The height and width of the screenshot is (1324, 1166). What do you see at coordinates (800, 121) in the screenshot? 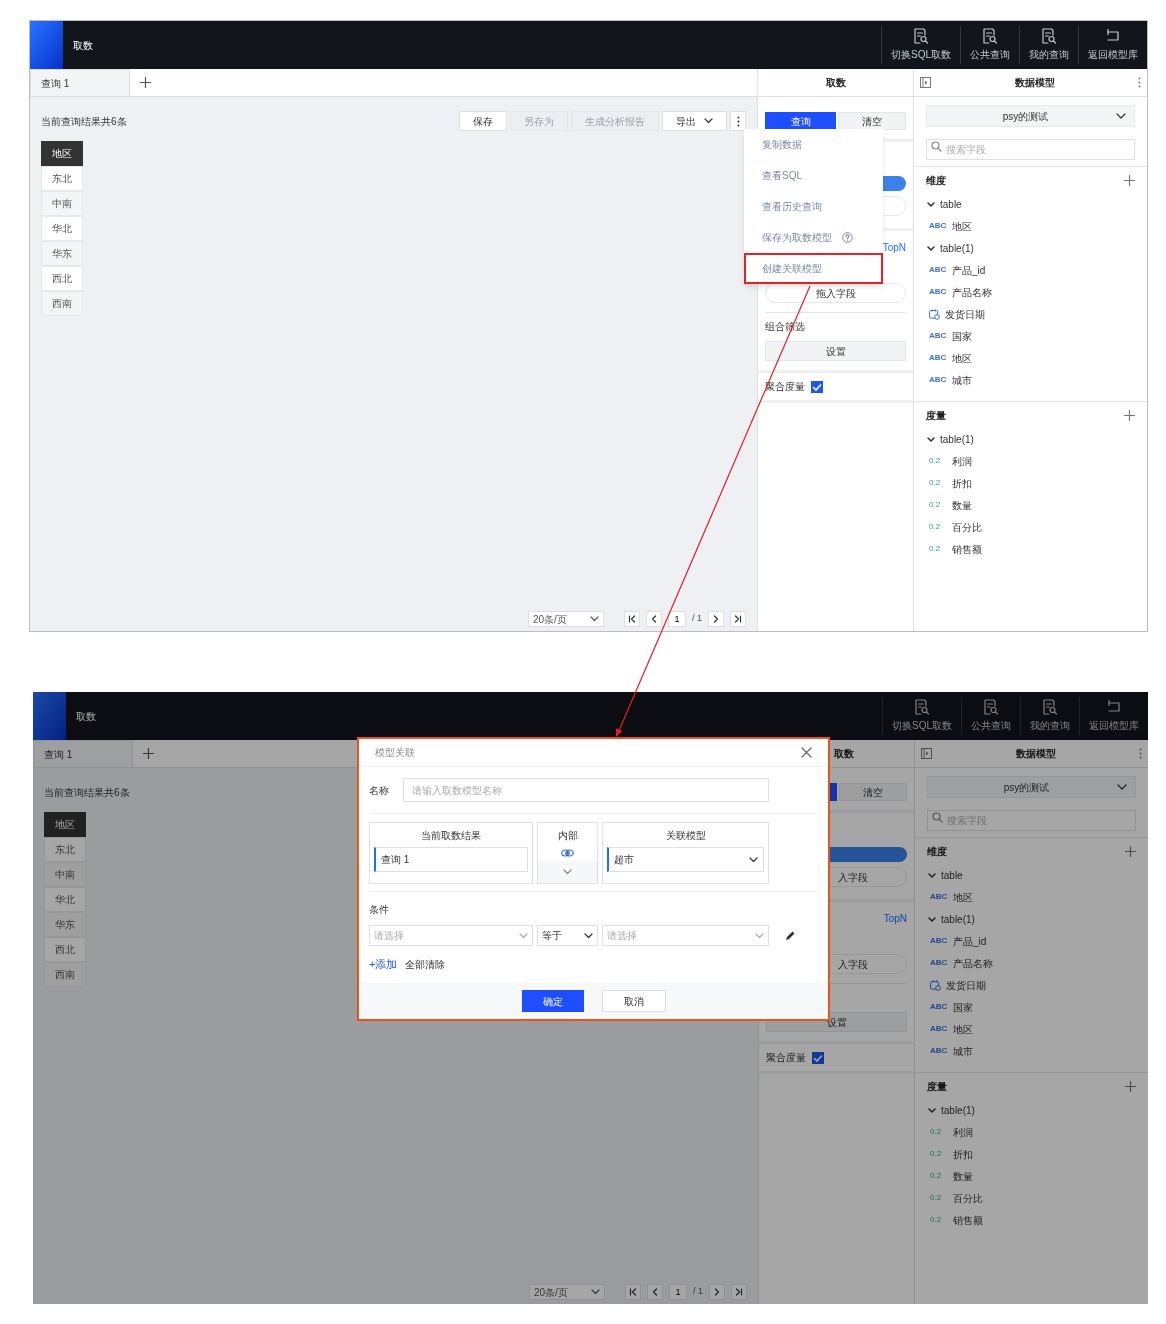
I see `query-panel-button: 查询` at bounding box center [800, 121].